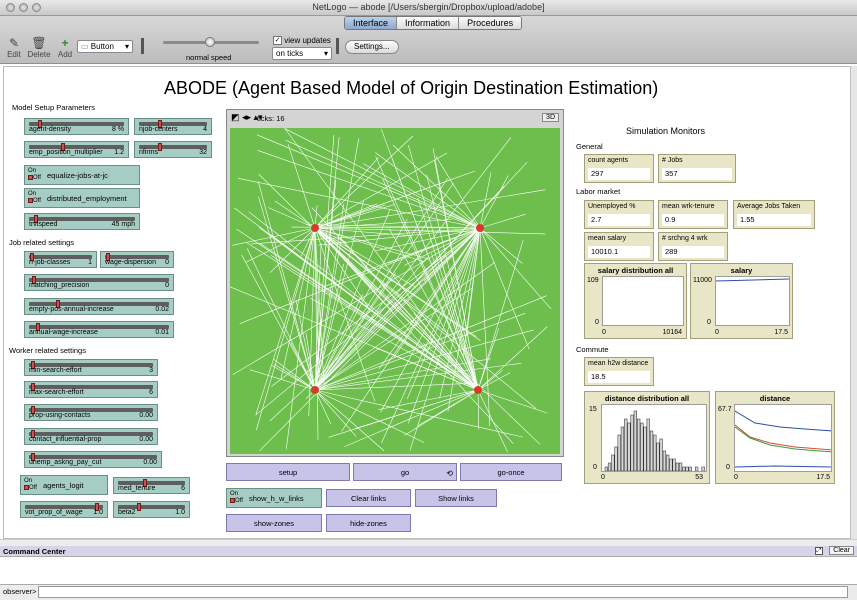 The width and height of the screenshot is (857, 600). Describe the element at coordinates (39, 47) in the screenshot. I see `delete-button: 🗑 Delete` at that location.